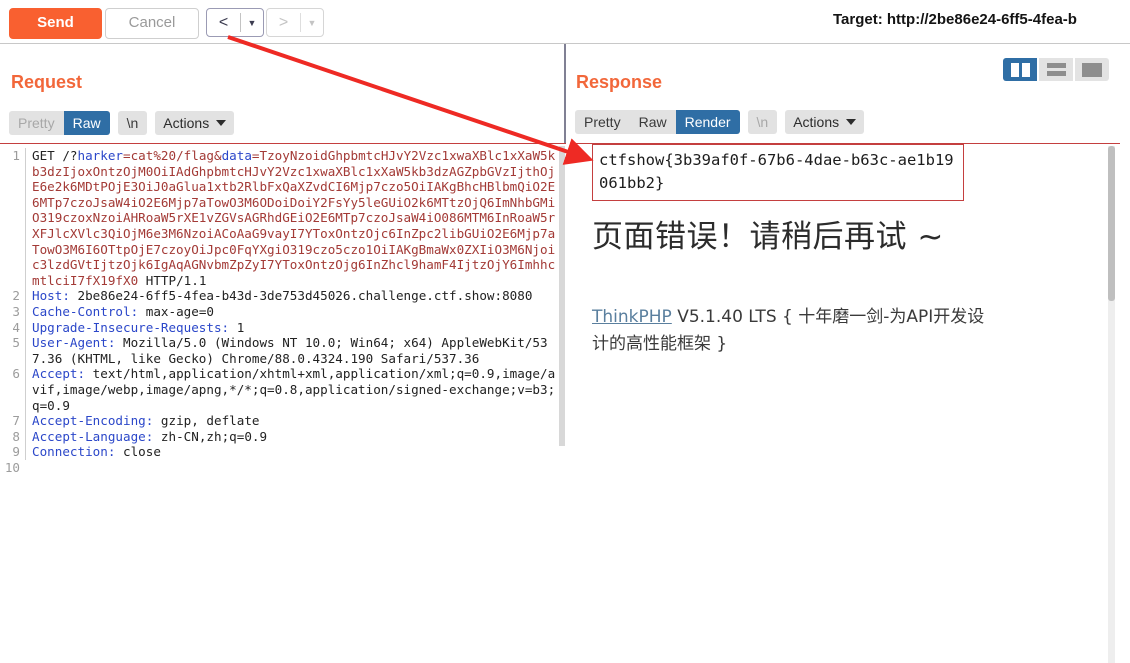 This screenshot has width=1130, height=663. I want to click on target-url-label: Target: http://2be86e24-6ff5-4fea-b, so click(955, 19).